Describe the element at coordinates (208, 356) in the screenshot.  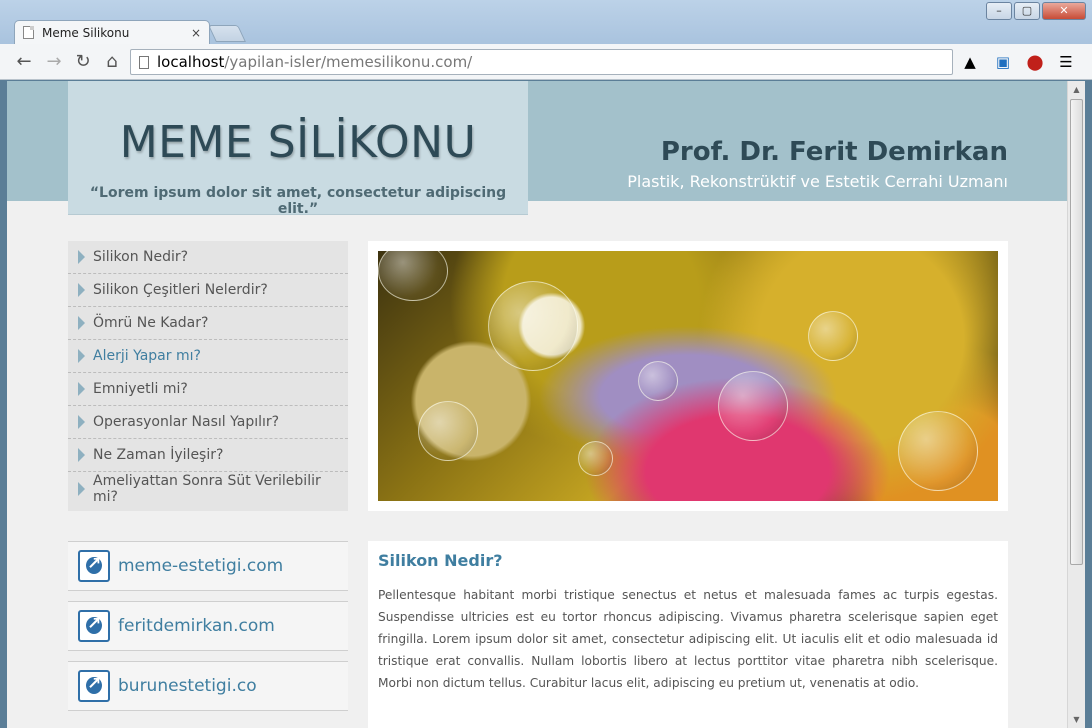
I see `menu-item-alerji: Alerji Yapar mı?` at that location.